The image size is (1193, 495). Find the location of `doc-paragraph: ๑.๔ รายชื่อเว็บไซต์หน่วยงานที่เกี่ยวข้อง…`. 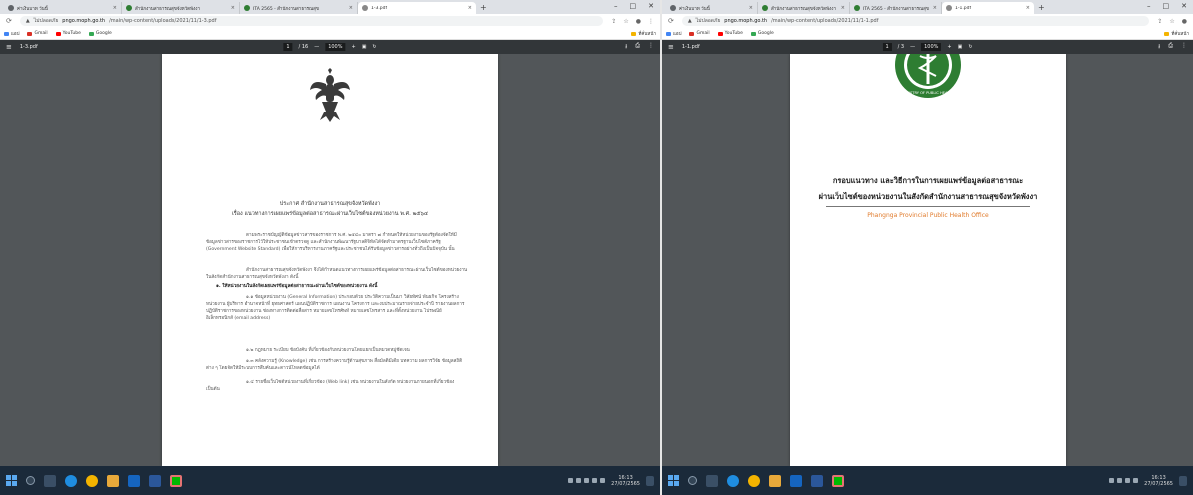

doc-paragraph: ๑.๔ รายชื่อเว็บไซต์หน่วยงานที่เกี่ยวข้อง… is located at coordinates (330, 386).